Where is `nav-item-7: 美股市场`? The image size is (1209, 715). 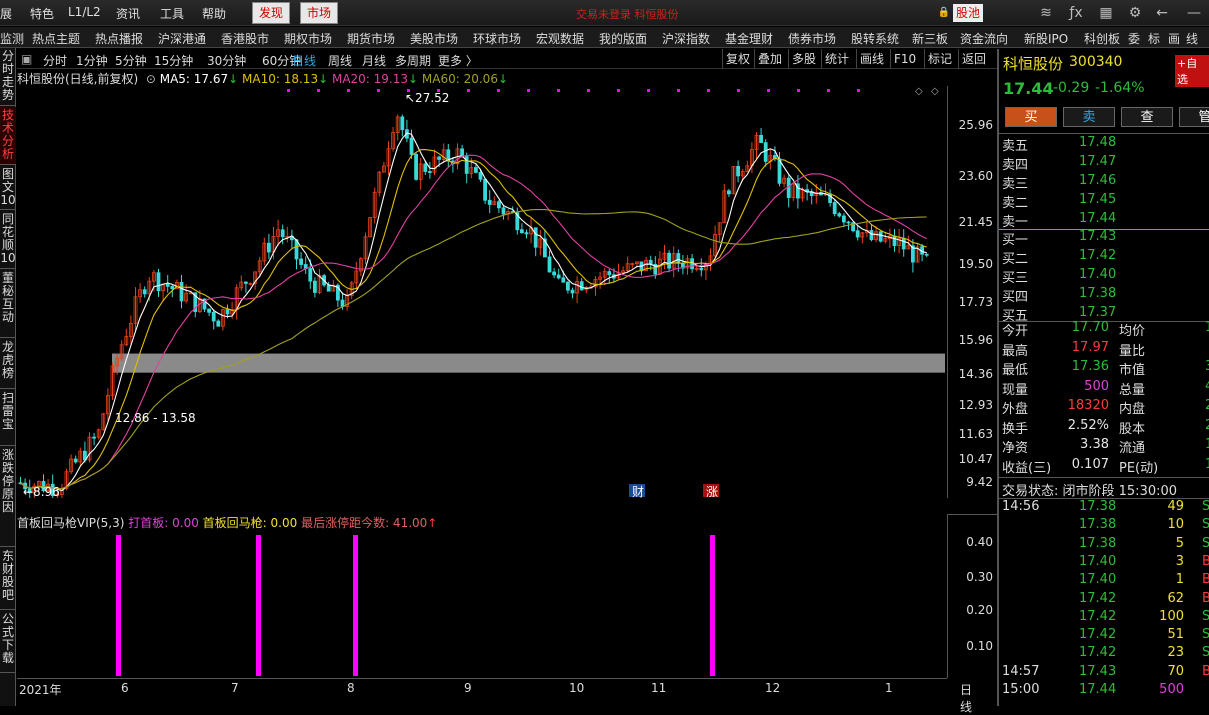
nav-item-7: 美股市场 is located at coordinates (434, 38).